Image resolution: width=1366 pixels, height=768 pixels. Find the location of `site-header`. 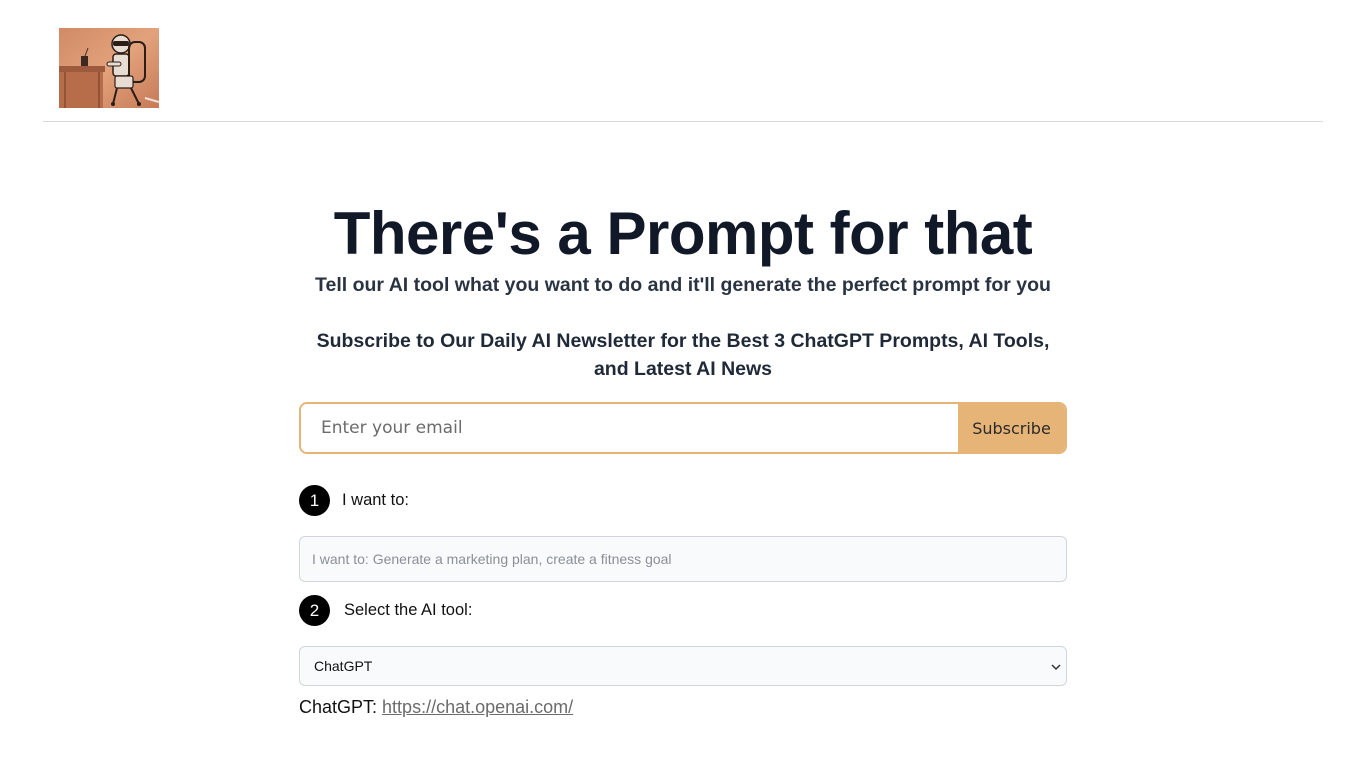

site-header is located at coordinates (683, 61).